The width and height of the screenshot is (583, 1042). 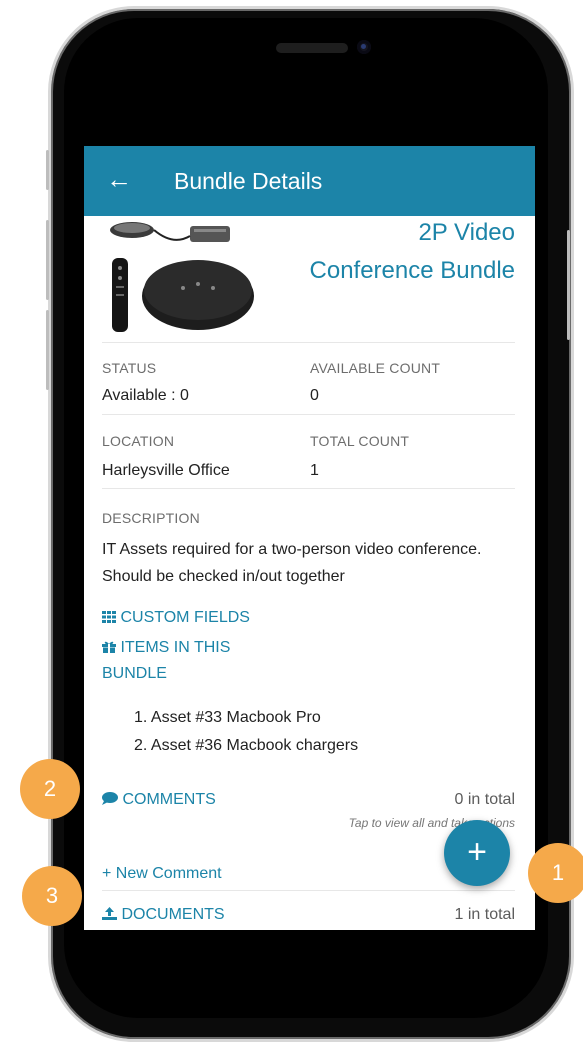 What do you see at coordinates (151, 518) in the screenshot?
I see `description-label: DESCRIPTION` at bounding box center [151, 518].